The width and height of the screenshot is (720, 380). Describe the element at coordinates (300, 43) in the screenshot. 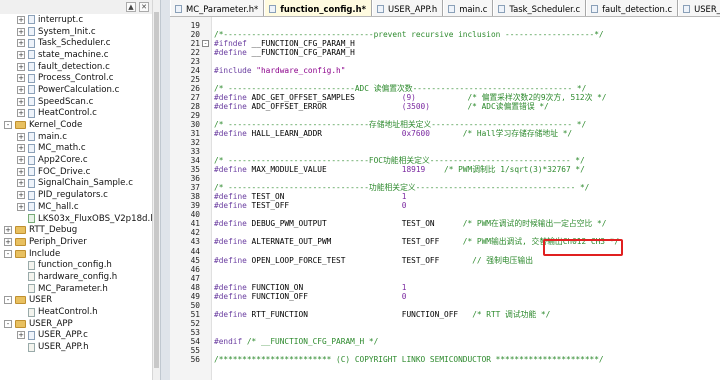

I see `code-token: __FUNCTION_CFG_PARAM_H` at that location.